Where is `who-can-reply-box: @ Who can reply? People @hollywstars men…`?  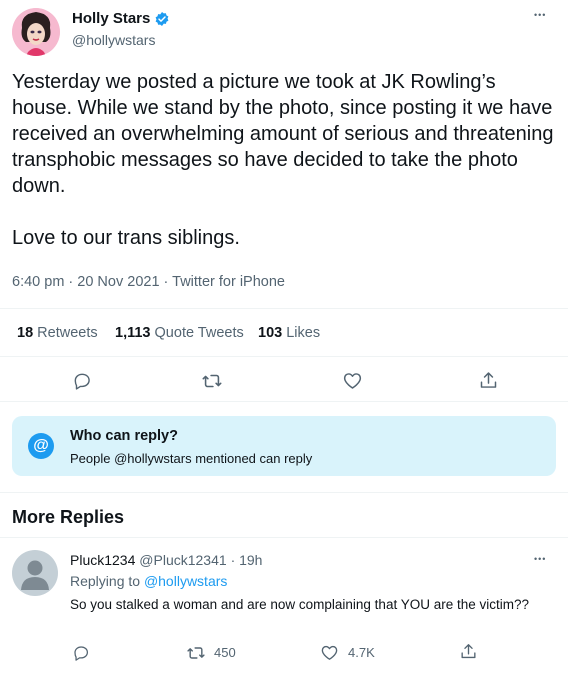 who-can-reply-box: @ Who can reply? People @hollywstars men… is located at coordinates (284, 446).